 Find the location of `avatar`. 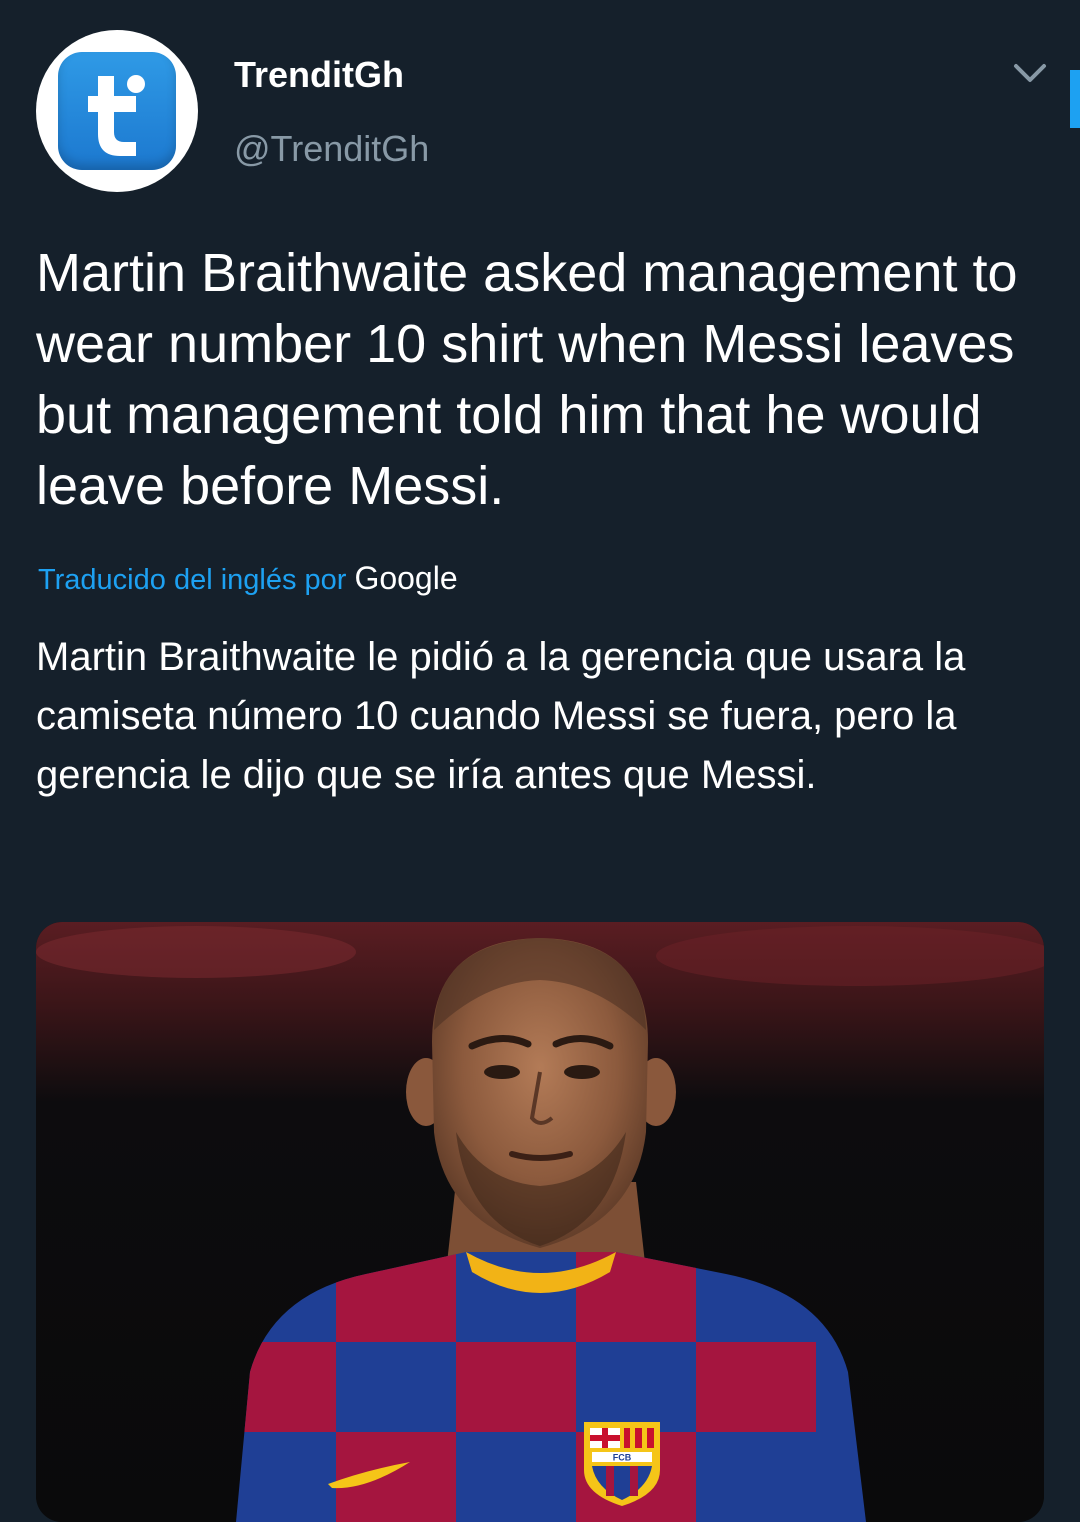

avatar is located at coordinates (117, 111).